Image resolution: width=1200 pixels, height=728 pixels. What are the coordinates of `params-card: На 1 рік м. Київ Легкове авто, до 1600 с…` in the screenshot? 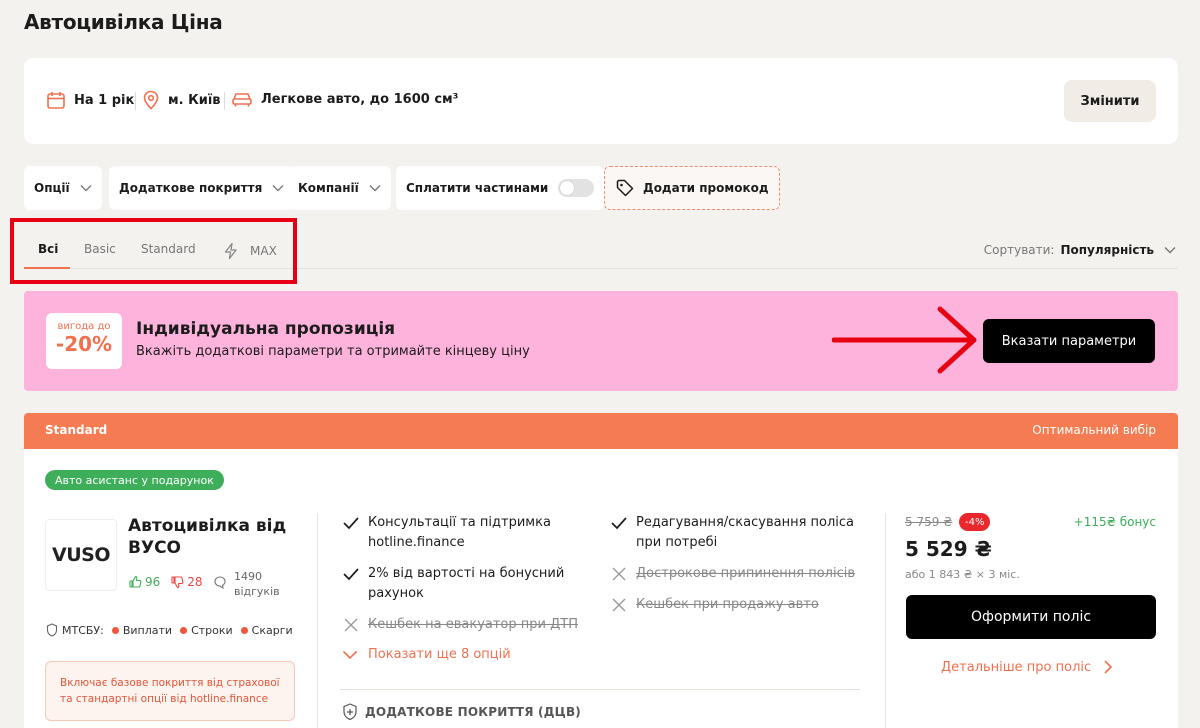 It's located at (601, 101).